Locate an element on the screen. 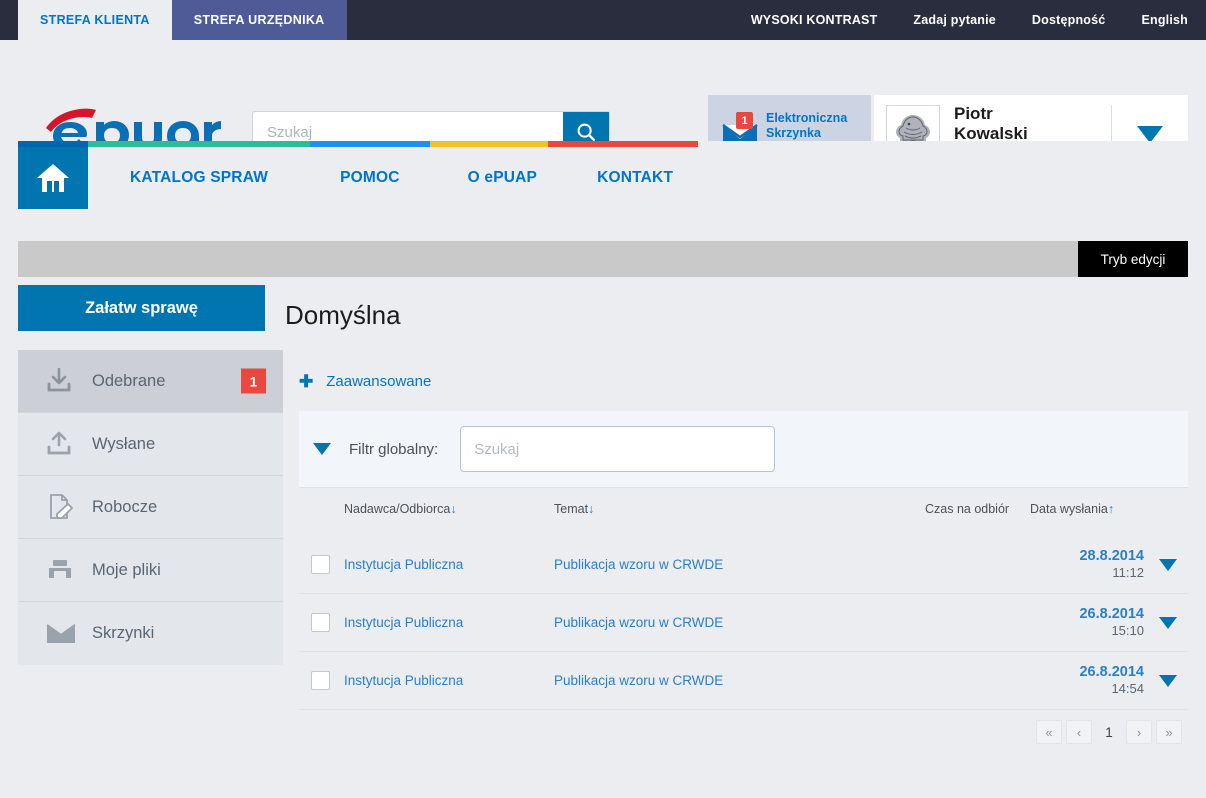 This screenshot has width=1206, height=798. pagination-next-button: › is located at coordinates (1139, 732).